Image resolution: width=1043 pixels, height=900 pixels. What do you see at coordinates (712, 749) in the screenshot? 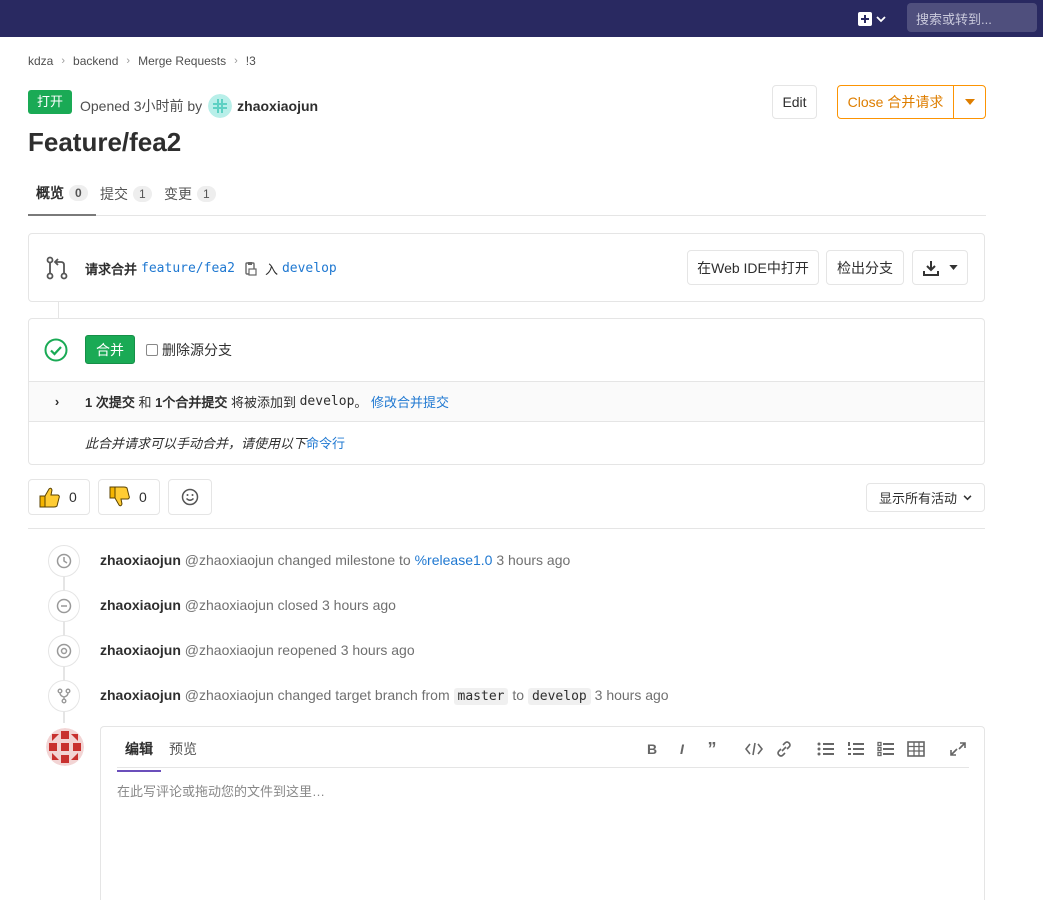
I see `quote-icon: ”` at bounding box center [712, 749].